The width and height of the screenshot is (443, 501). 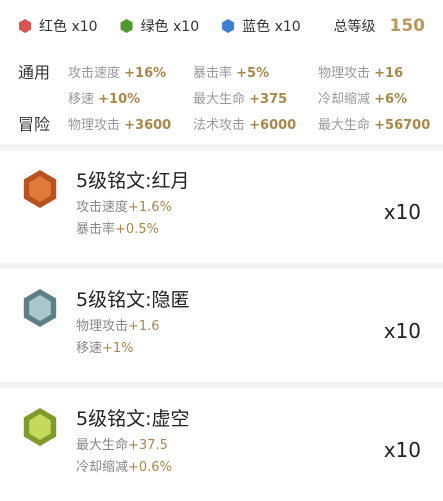 What do you see at coordinates (137, 229) in the screenshot?
I see `rune-stat-value: +0.5%` at bounding box center [137, 229].